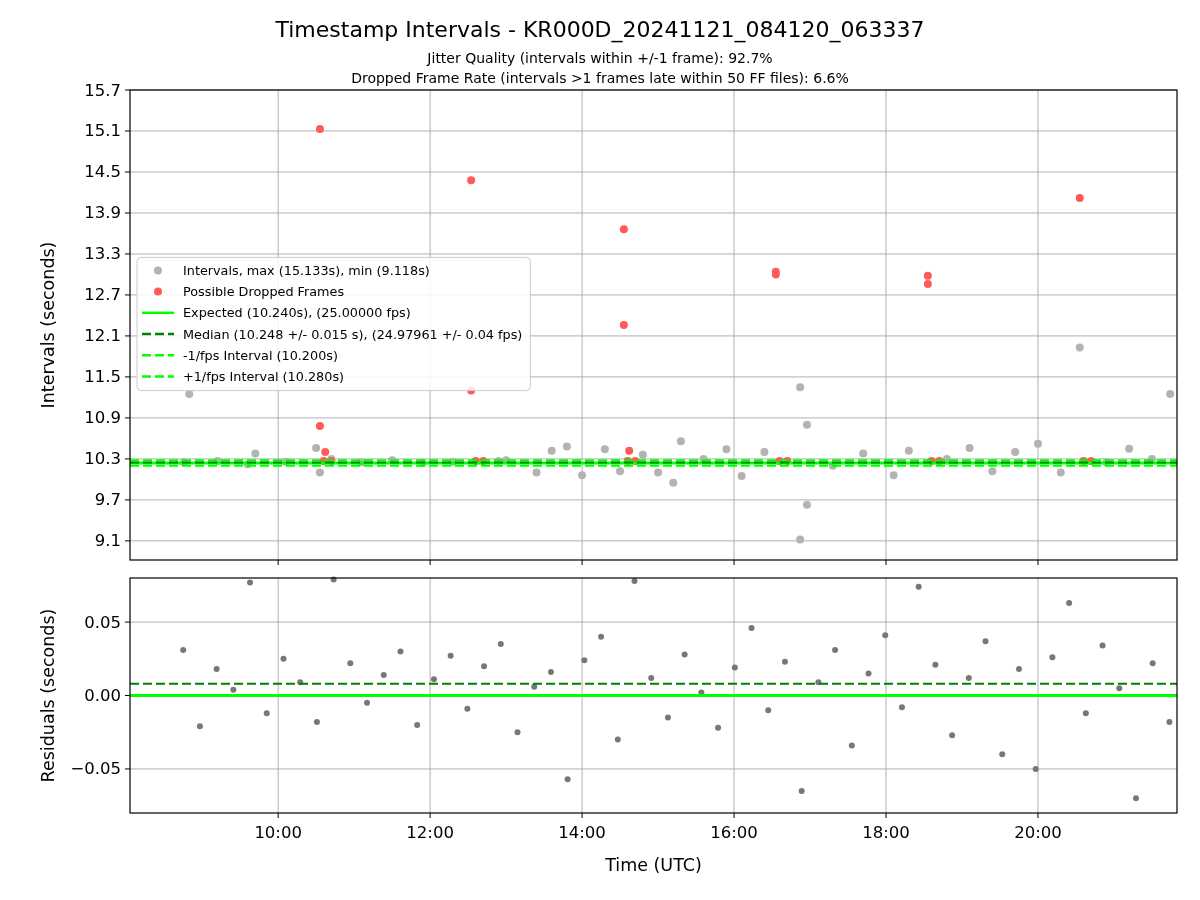 The height and width of the screenshot is (900, 1200). I want to click on tick-label: 15.7, so click(102, 90).